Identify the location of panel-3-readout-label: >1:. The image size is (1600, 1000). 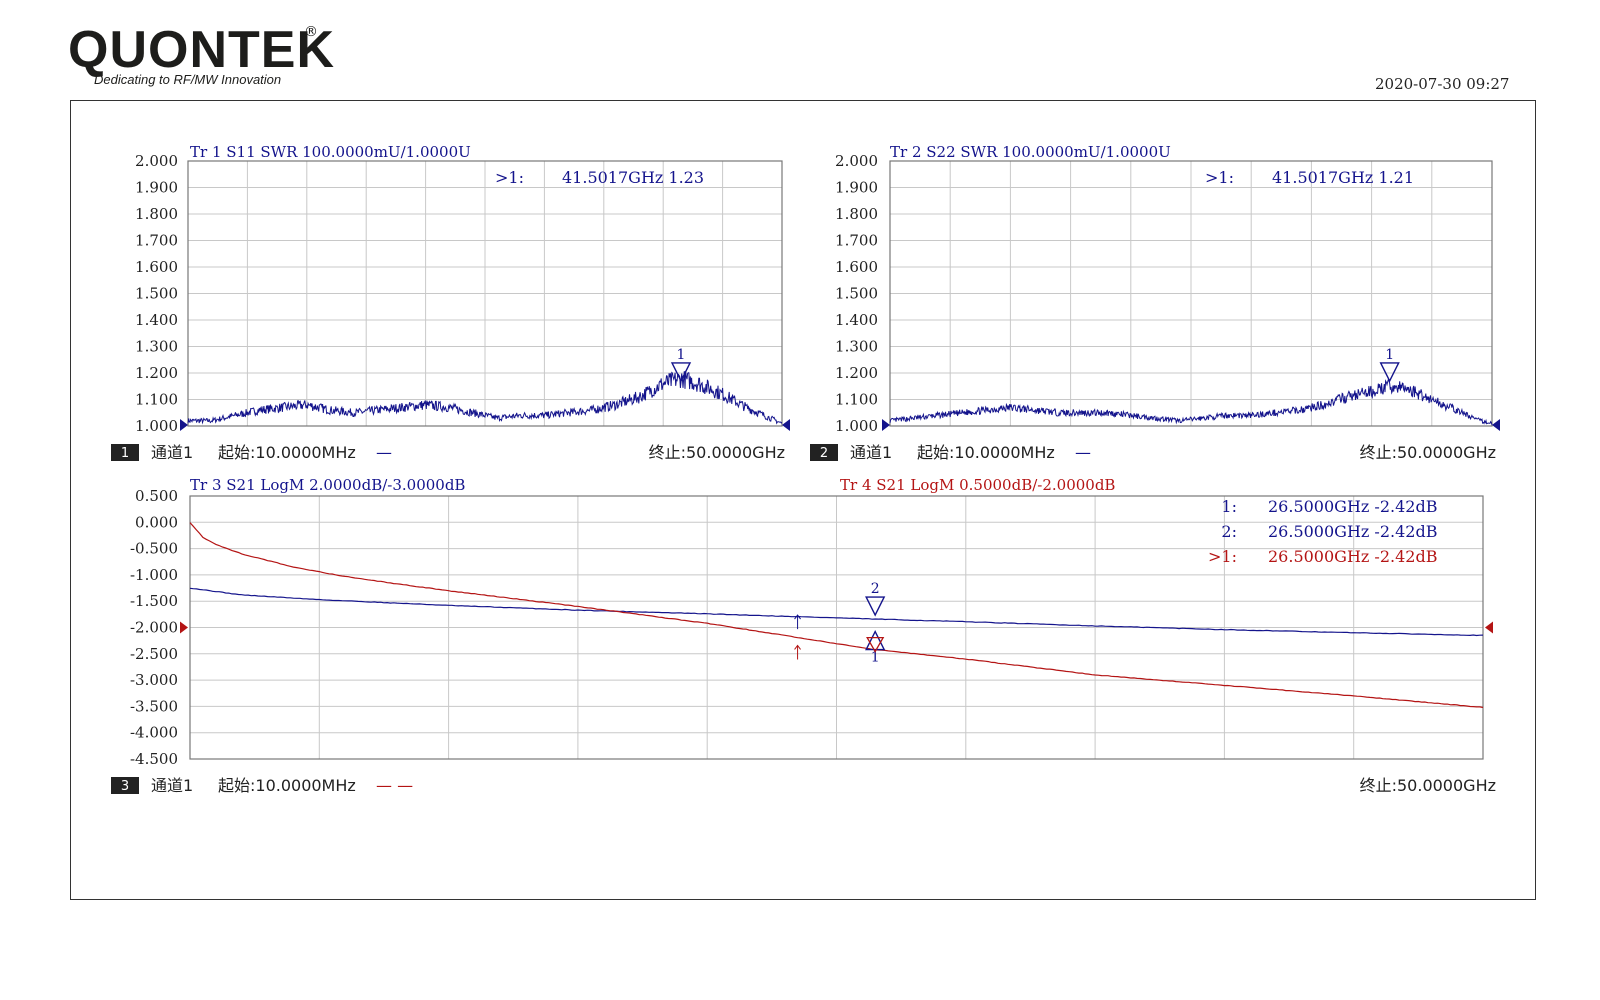
(1222, 556).